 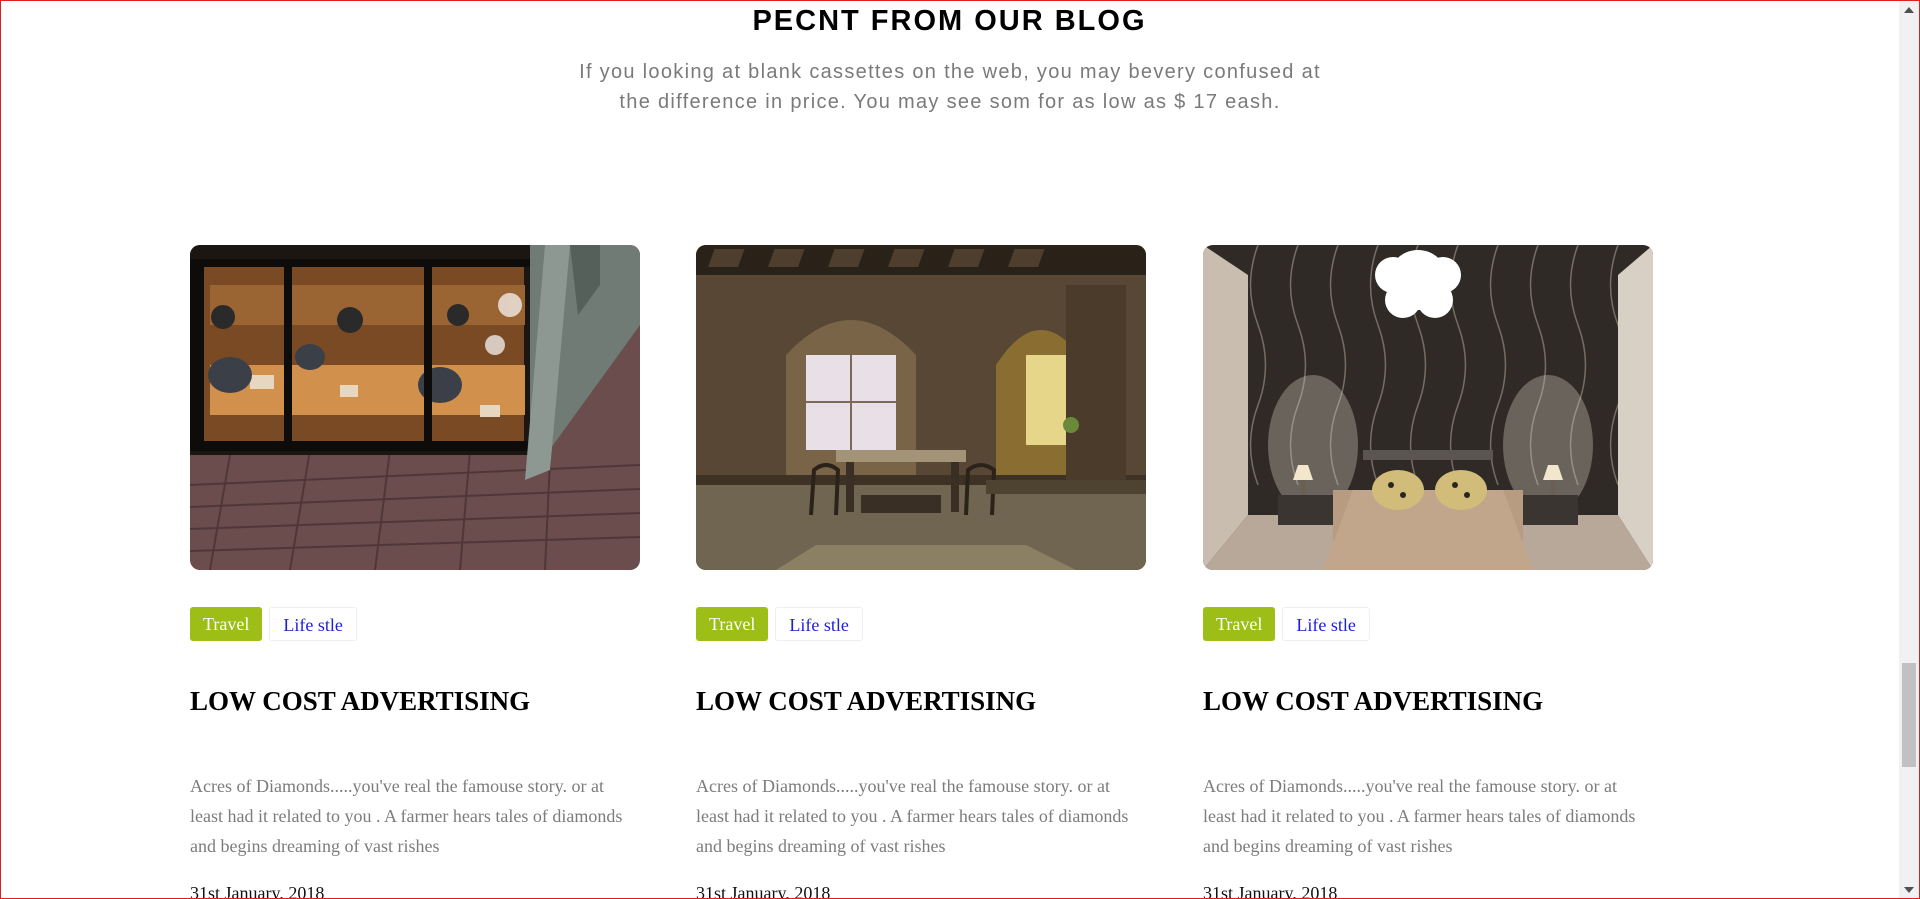 I want to click on vertical-scrollbar, so click(x=1909, y=449).